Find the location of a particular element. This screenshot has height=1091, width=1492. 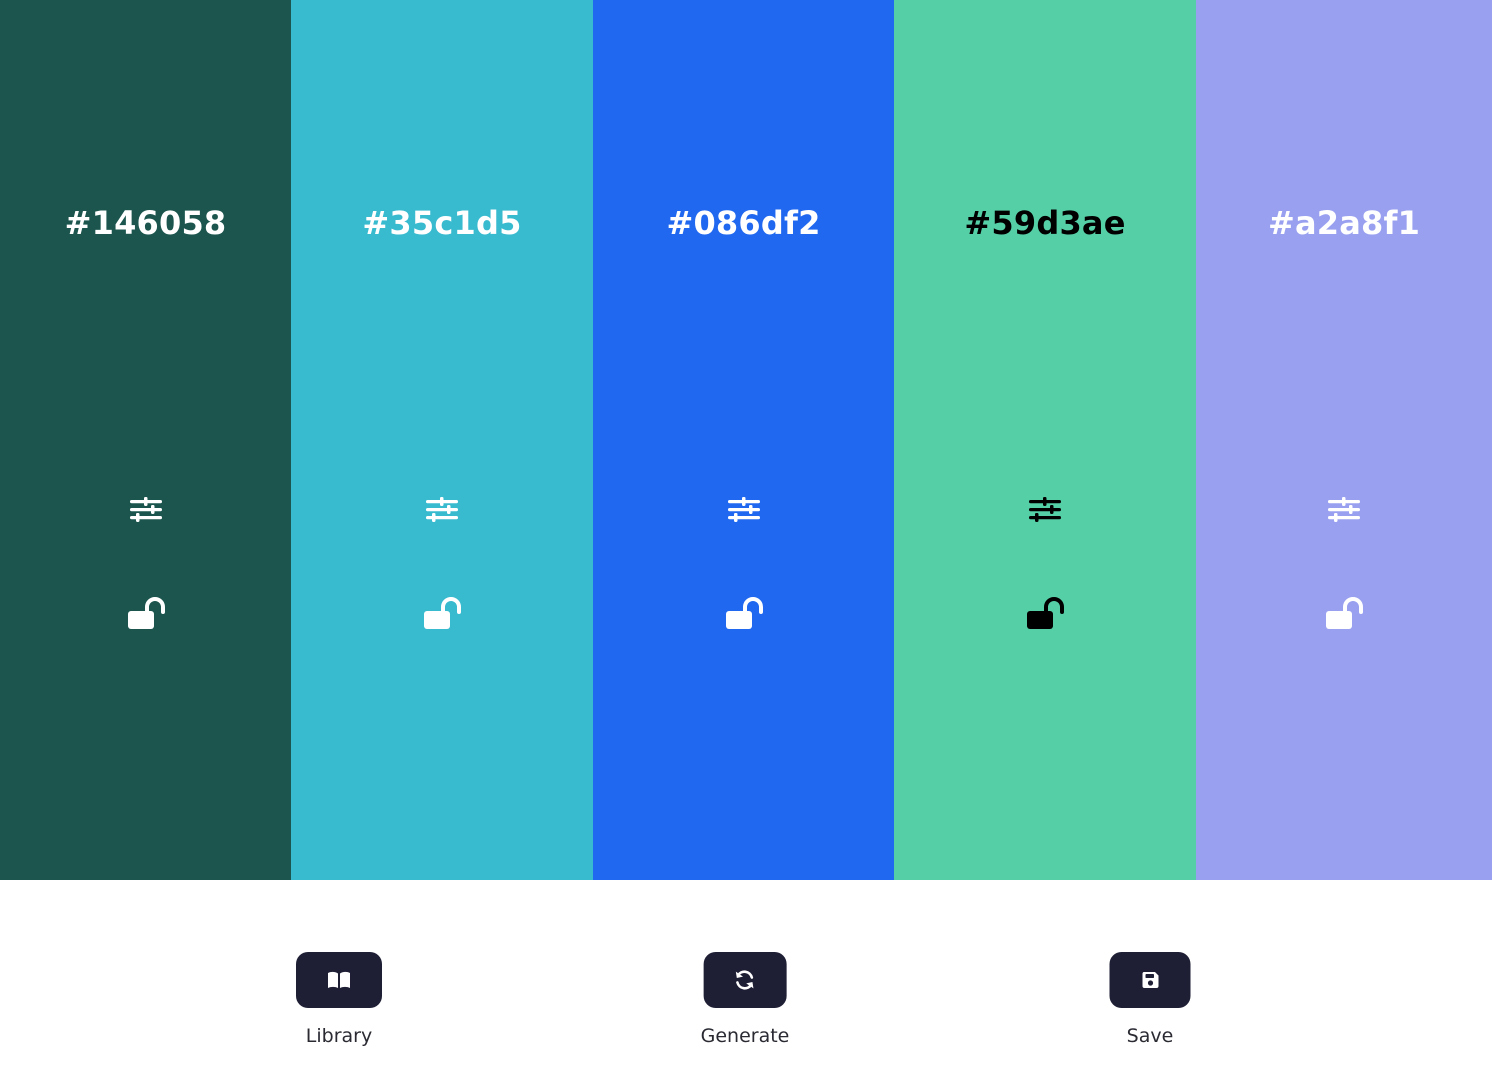

book-icon is located at coordinates (339, 979).